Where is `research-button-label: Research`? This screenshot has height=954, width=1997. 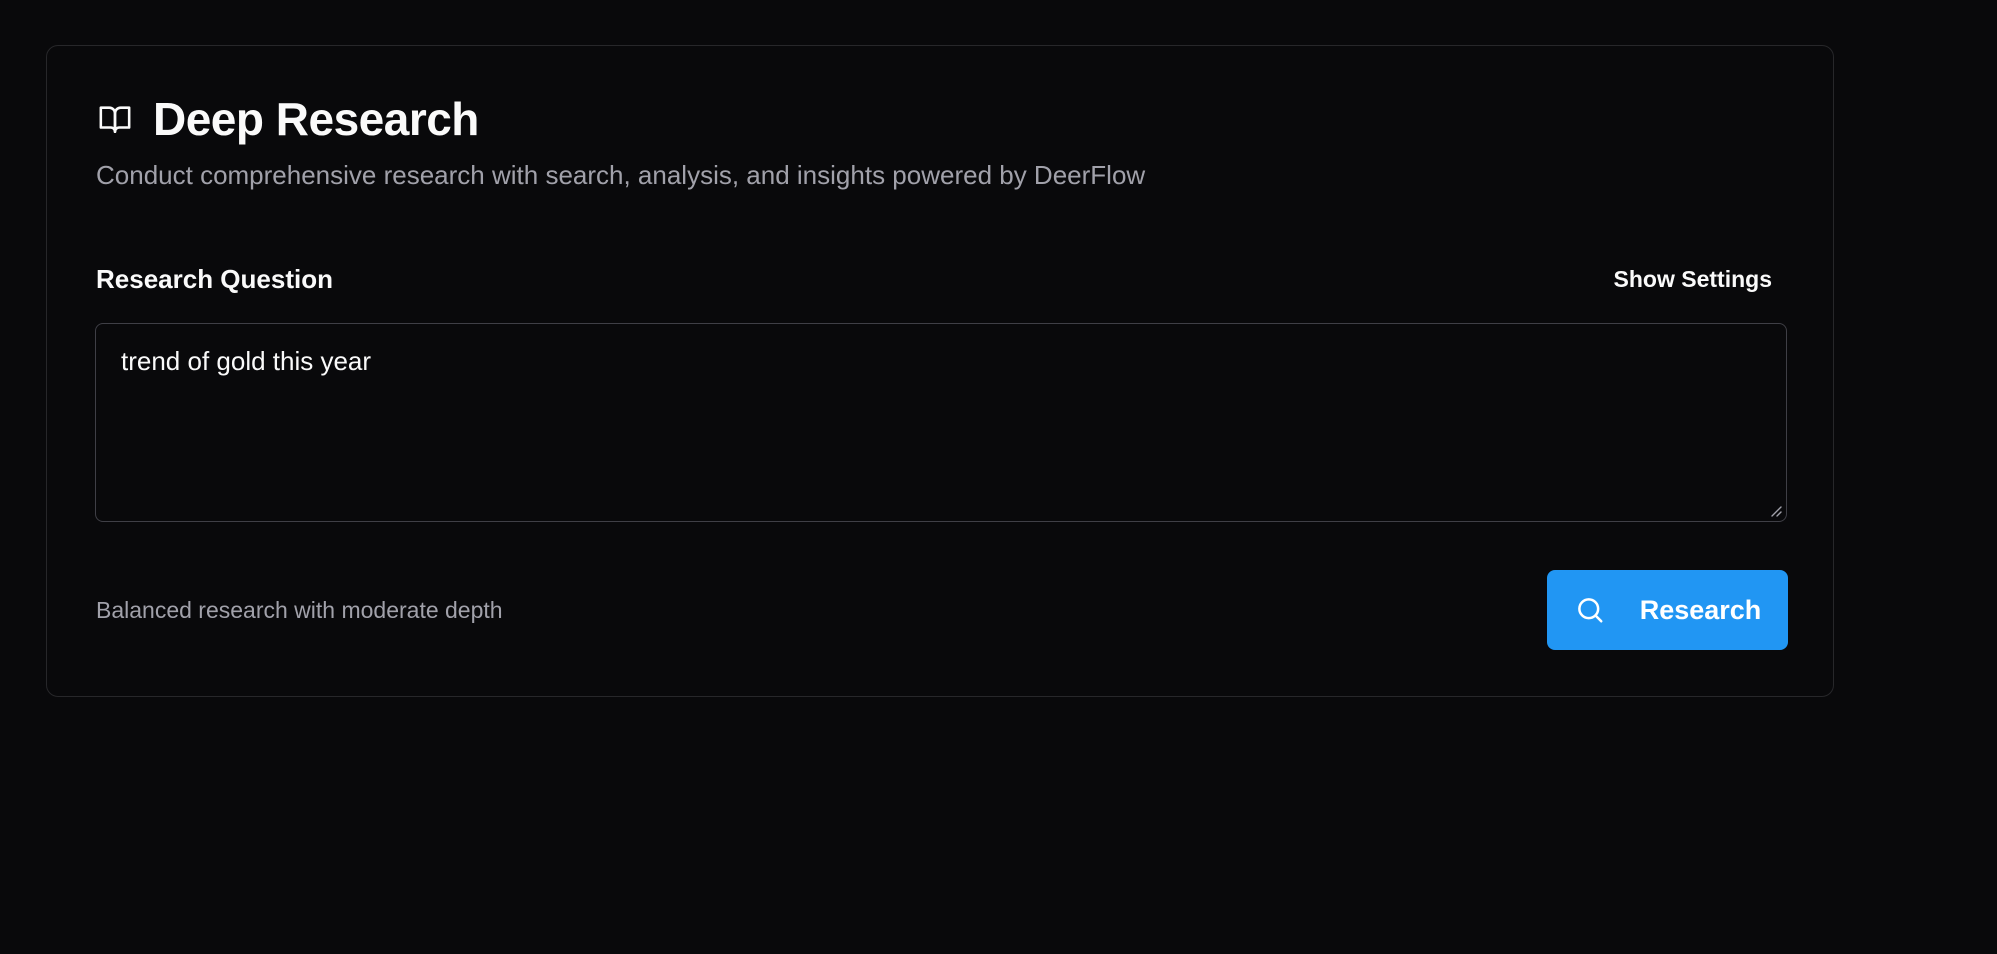 research-button-label: Research is located at coordinates (1700, 609).